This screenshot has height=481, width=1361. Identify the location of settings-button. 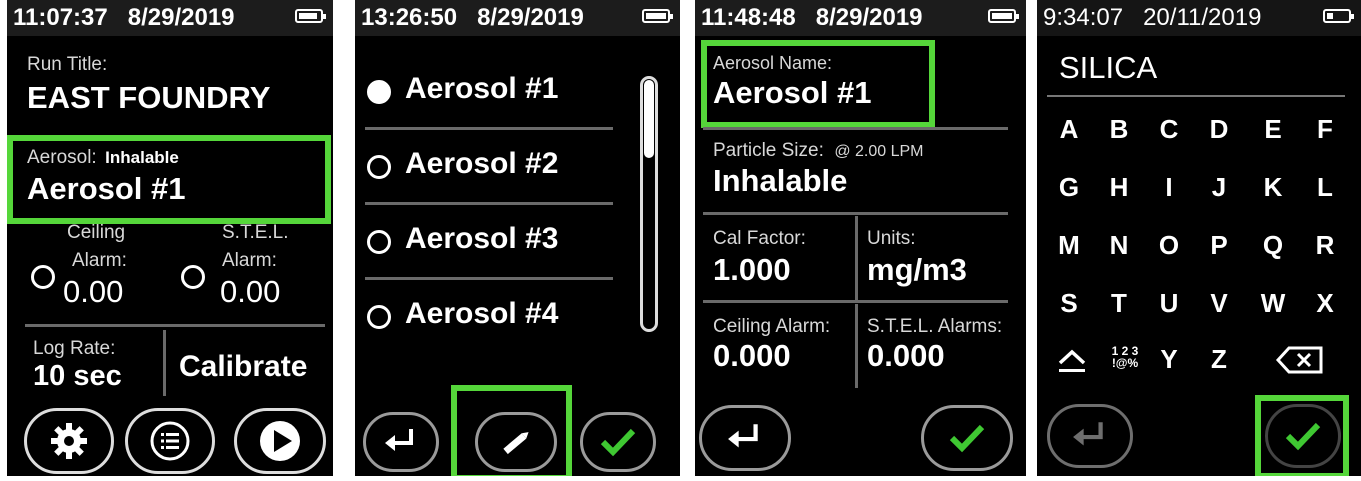
(69, 441).